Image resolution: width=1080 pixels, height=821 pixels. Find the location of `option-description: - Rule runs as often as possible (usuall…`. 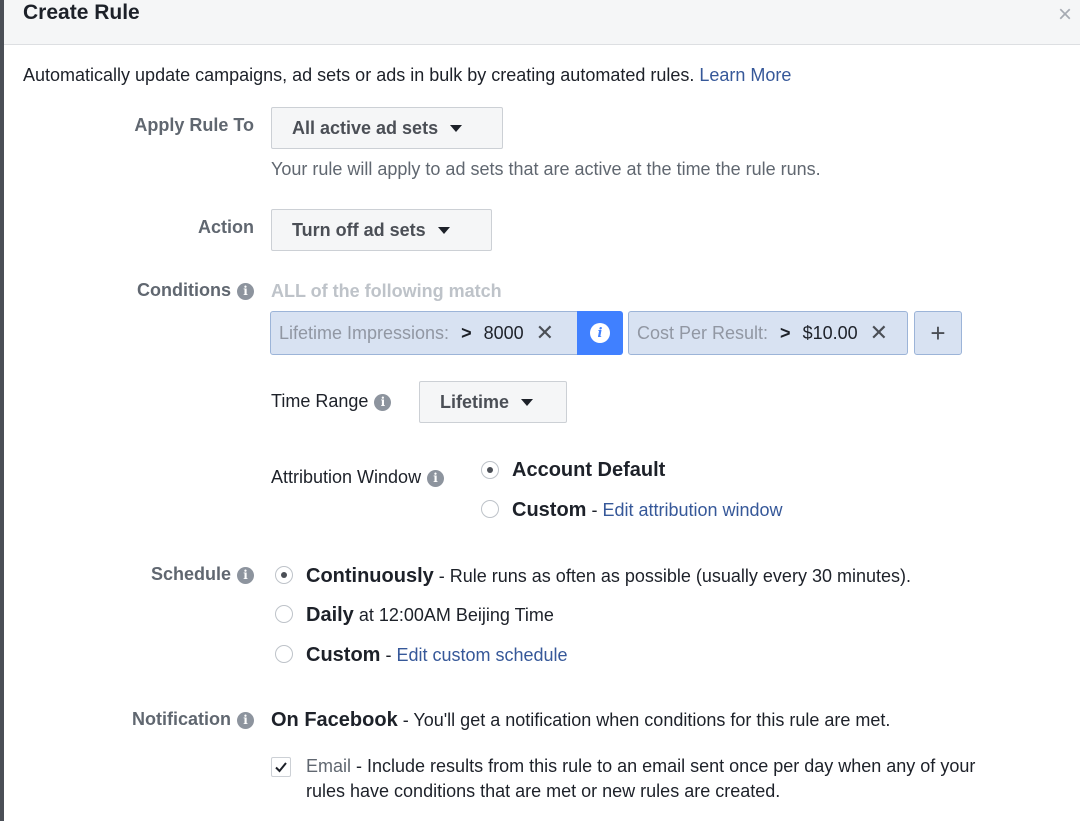

option-description: - Rule runs as often as possible (usuall… is located at coordinates (672, 576).